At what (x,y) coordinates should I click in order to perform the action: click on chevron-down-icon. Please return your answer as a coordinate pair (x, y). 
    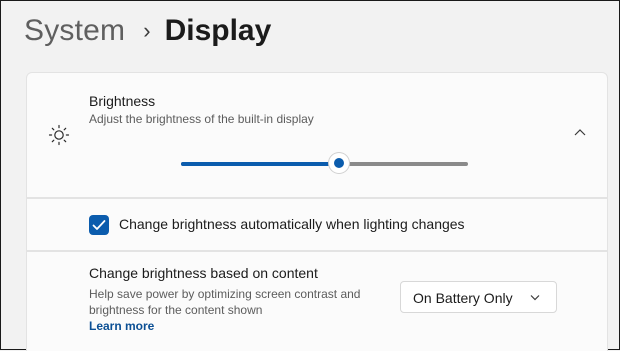
    Looking at the image, I should click on (535, 298).